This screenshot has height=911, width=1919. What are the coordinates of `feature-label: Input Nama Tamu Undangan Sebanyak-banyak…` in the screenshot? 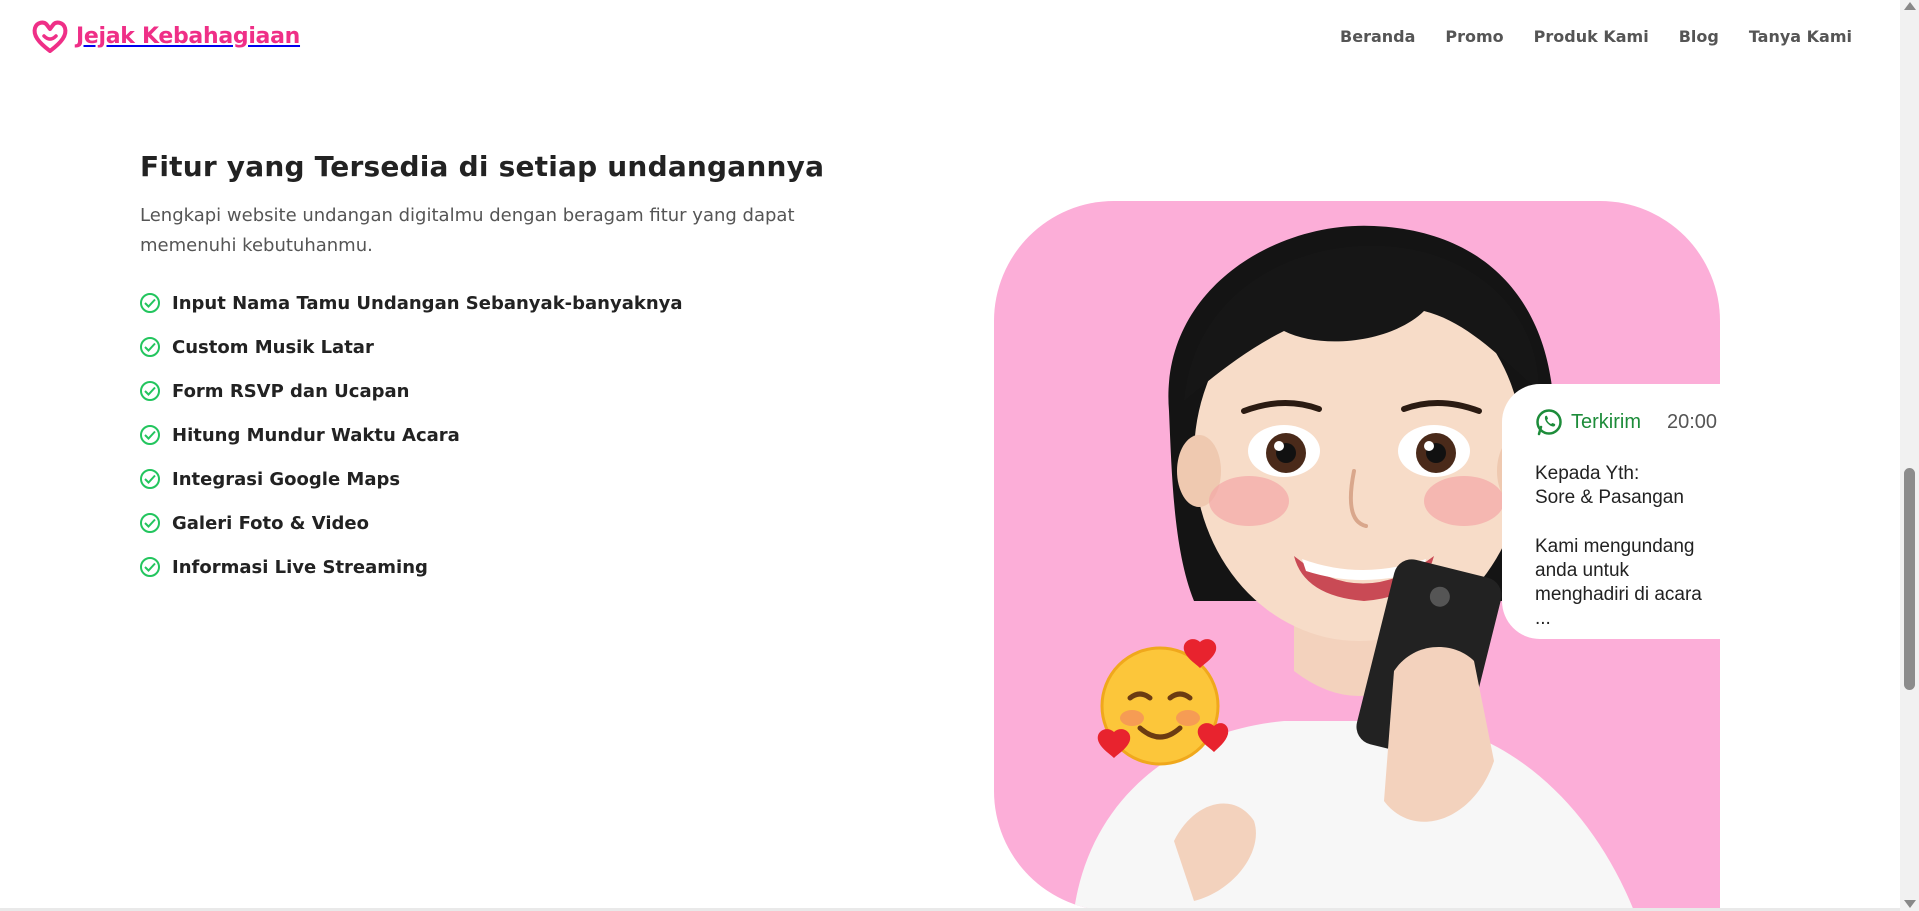 It's located at (427, 303).